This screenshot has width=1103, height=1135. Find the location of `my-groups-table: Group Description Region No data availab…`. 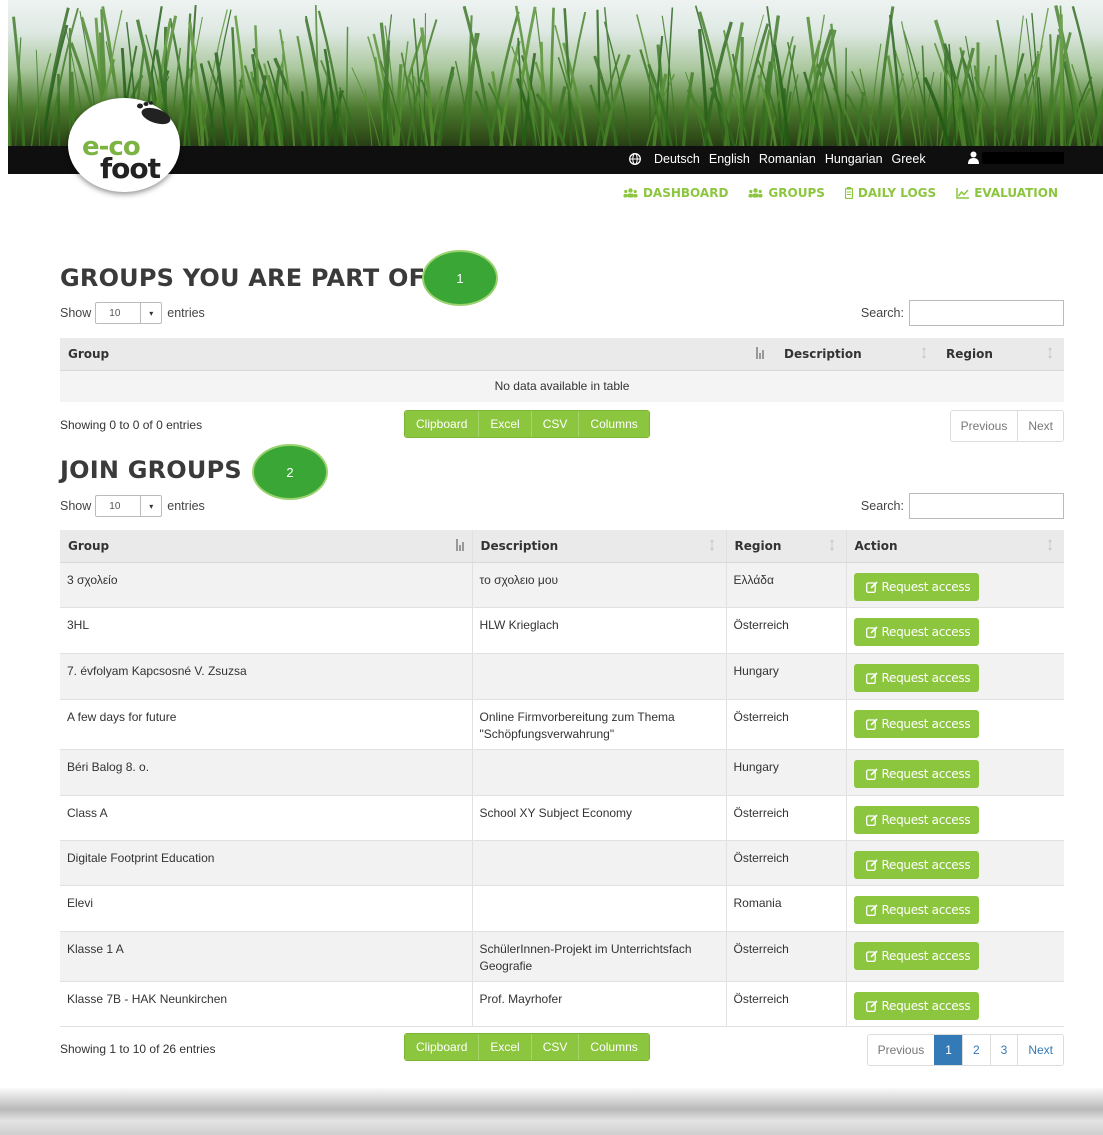

my-groups-table: Group Description Region No data availab… is located at coordinates (562, 370).